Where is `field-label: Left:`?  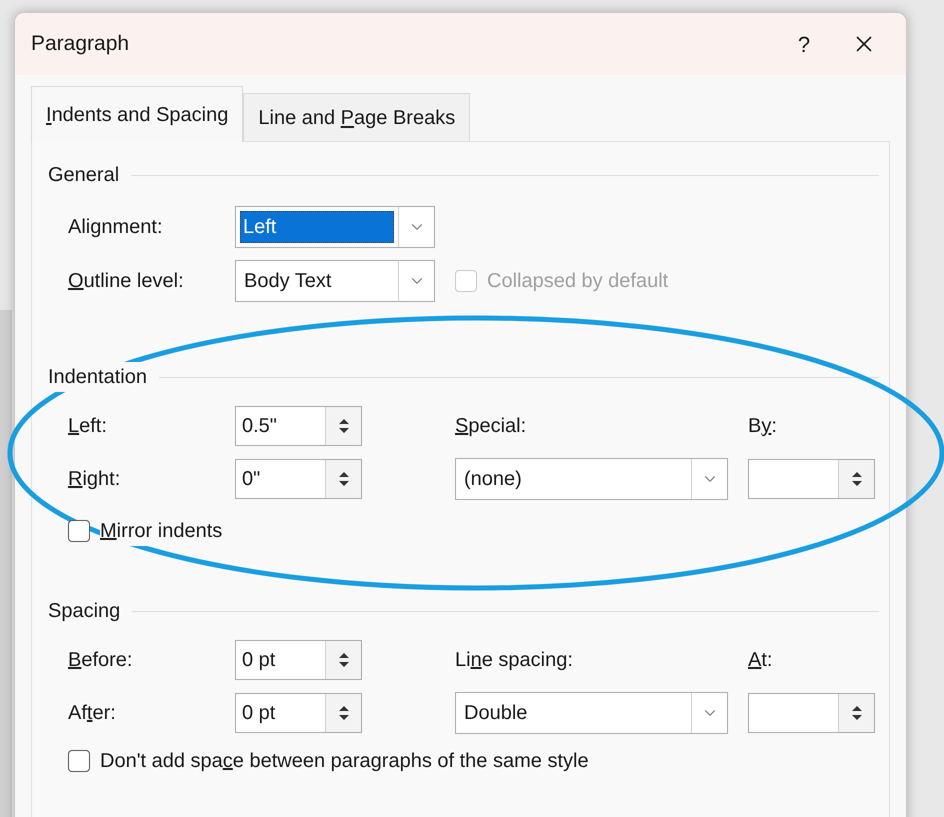 field-label: Left: is located at coordinates (88, 426).